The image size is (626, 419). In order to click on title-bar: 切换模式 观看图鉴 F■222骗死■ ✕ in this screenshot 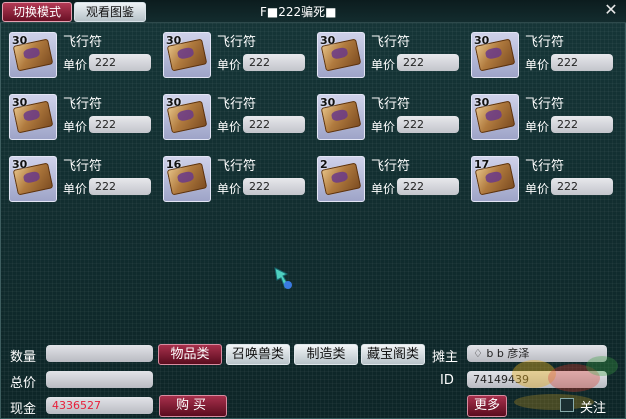, I will do `click(313, 11)`.